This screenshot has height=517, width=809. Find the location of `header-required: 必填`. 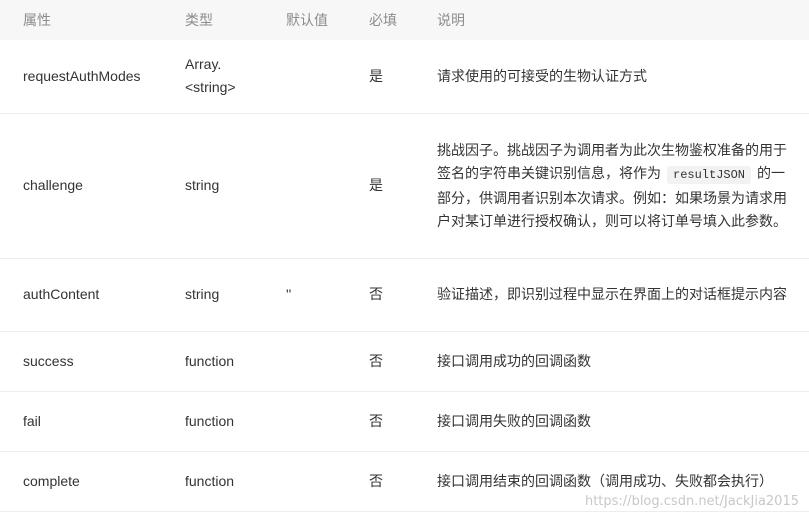

header-required: 必填 is located at coordinates (403, 20).